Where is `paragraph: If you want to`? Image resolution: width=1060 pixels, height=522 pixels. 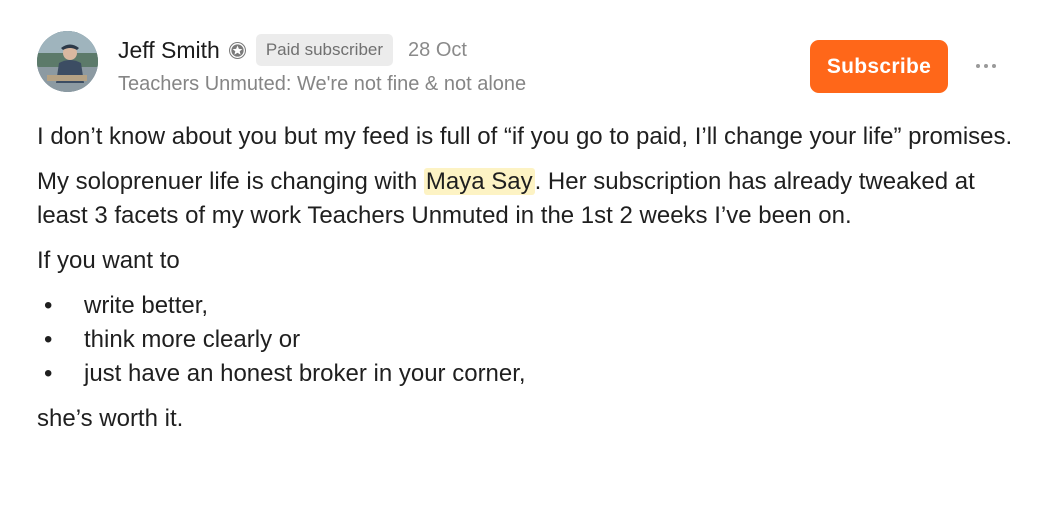 paragraph: If you want to is located at coordinates (108, 260).